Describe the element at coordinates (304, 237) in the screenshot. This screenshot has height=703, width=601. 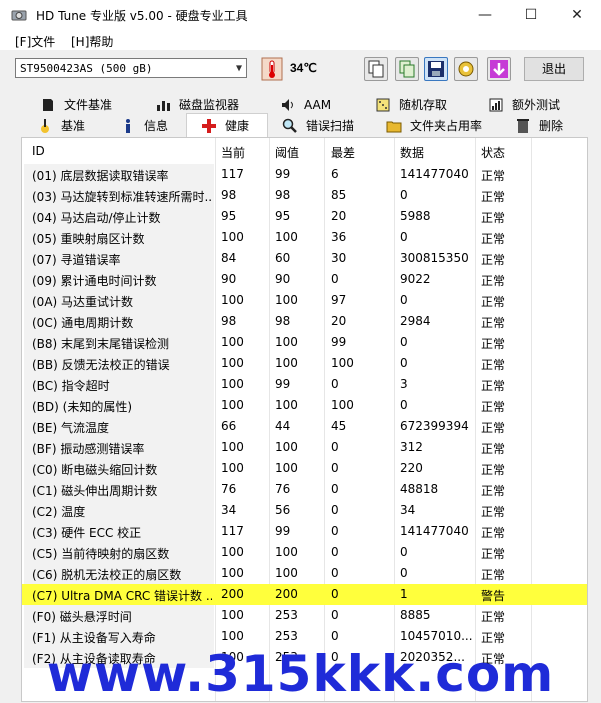
I see `table-row: (05) 重映射扇区计数 100 100 36 0 正常` at that location.